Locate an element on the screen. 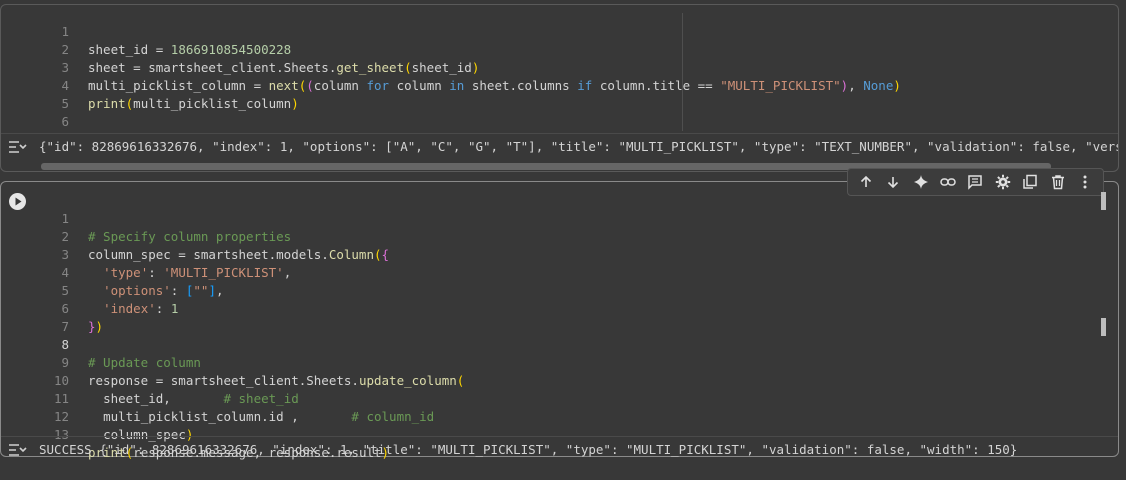  move-up-button is located at coordinates (866, 182).